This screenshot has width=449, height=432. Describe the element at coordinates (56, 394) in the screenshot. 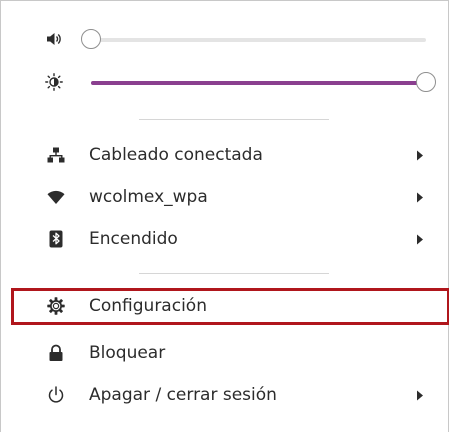

I see `power-icon` at that location.